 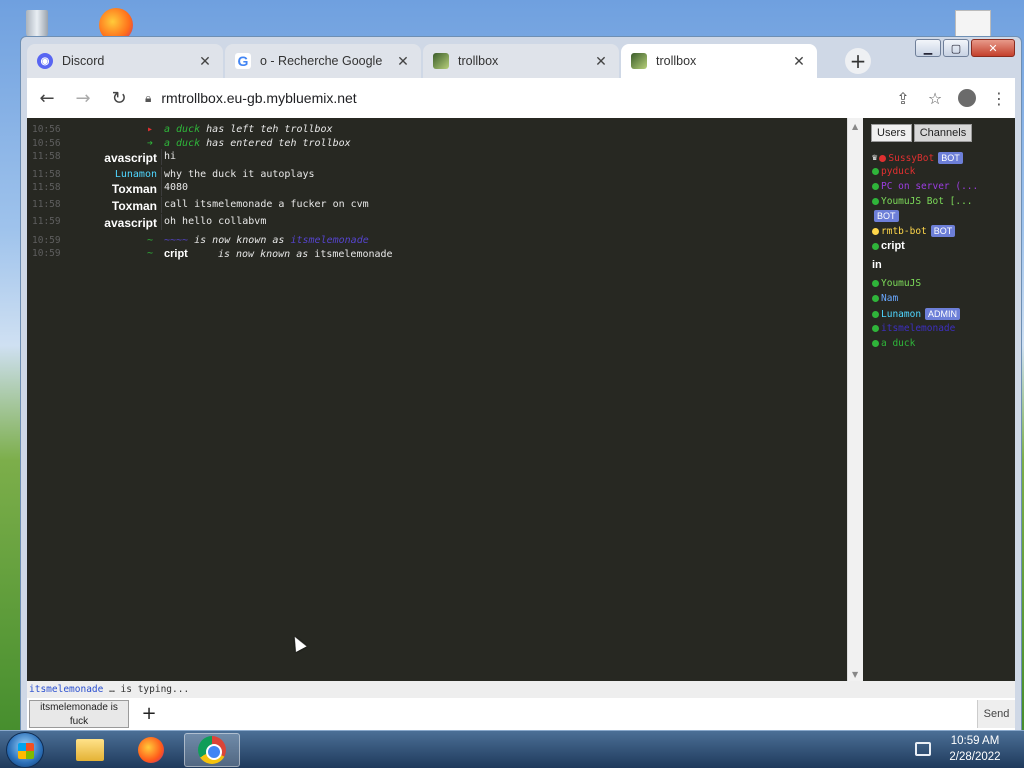 What do you see at coordinates (323, 61) in the screenshot?
I see `tab-google: G o - Recherche Google ✕` at bounding box center [323, 61].